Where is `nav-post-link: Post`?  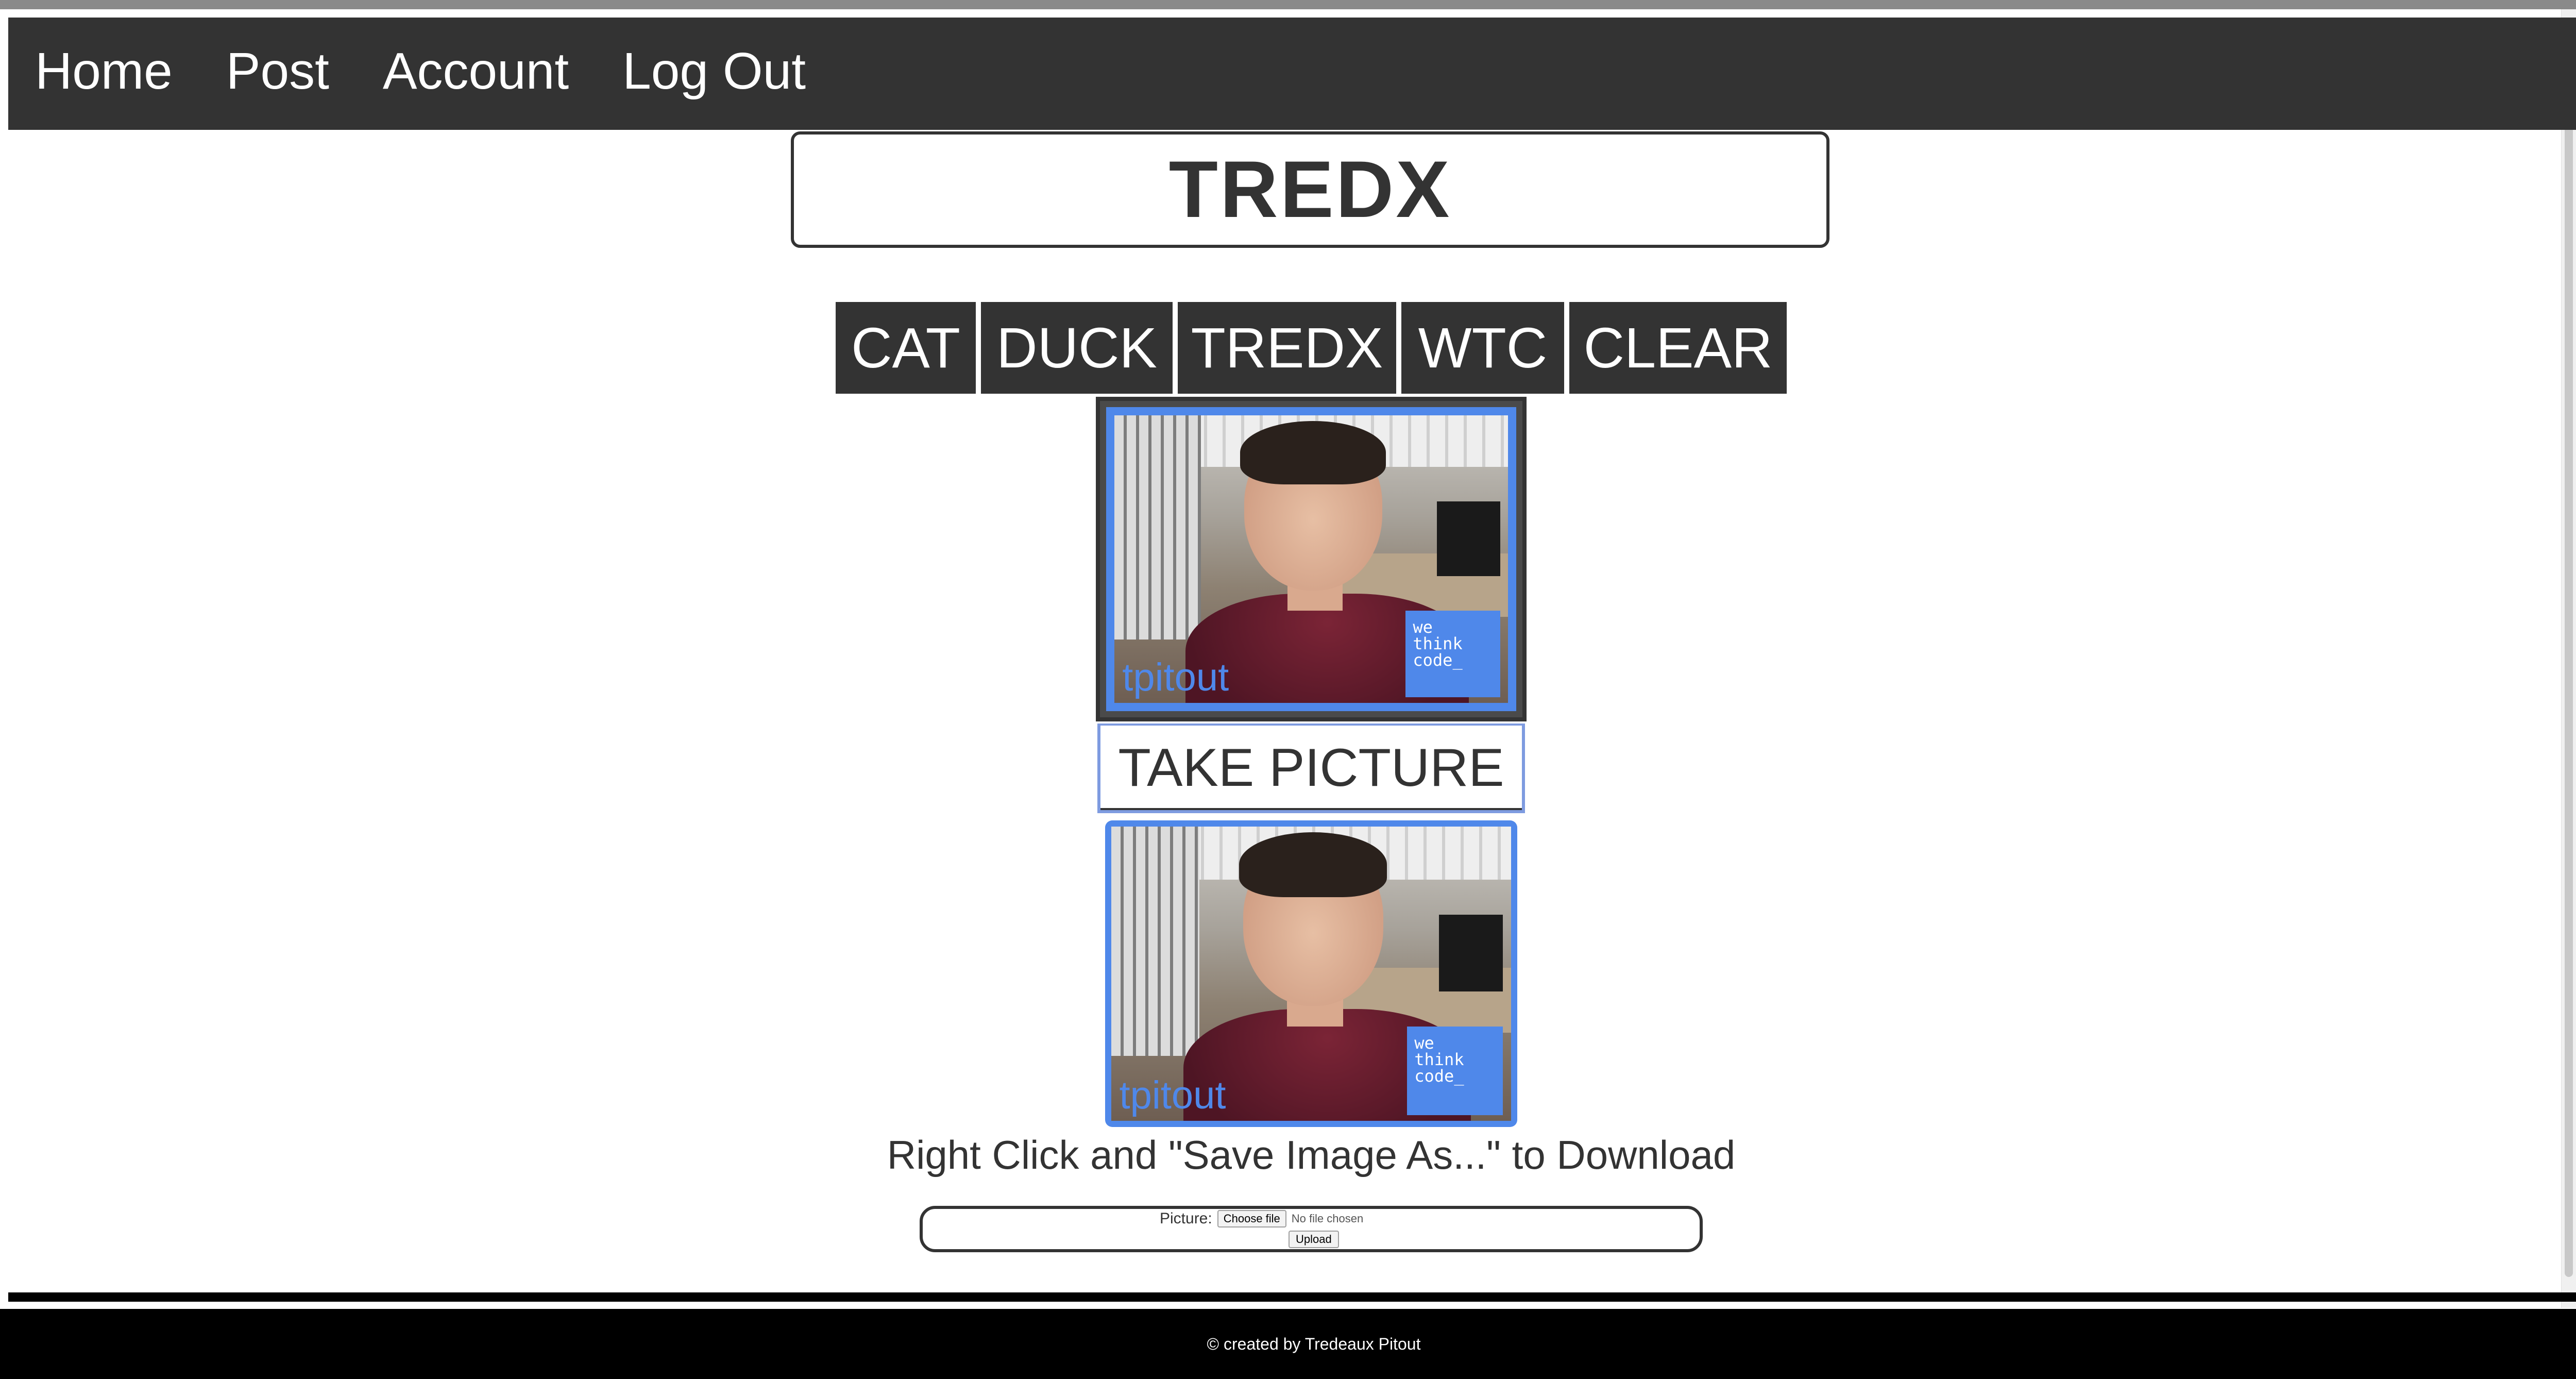
nav-post-link: Post is located at coordinates (277, 73).